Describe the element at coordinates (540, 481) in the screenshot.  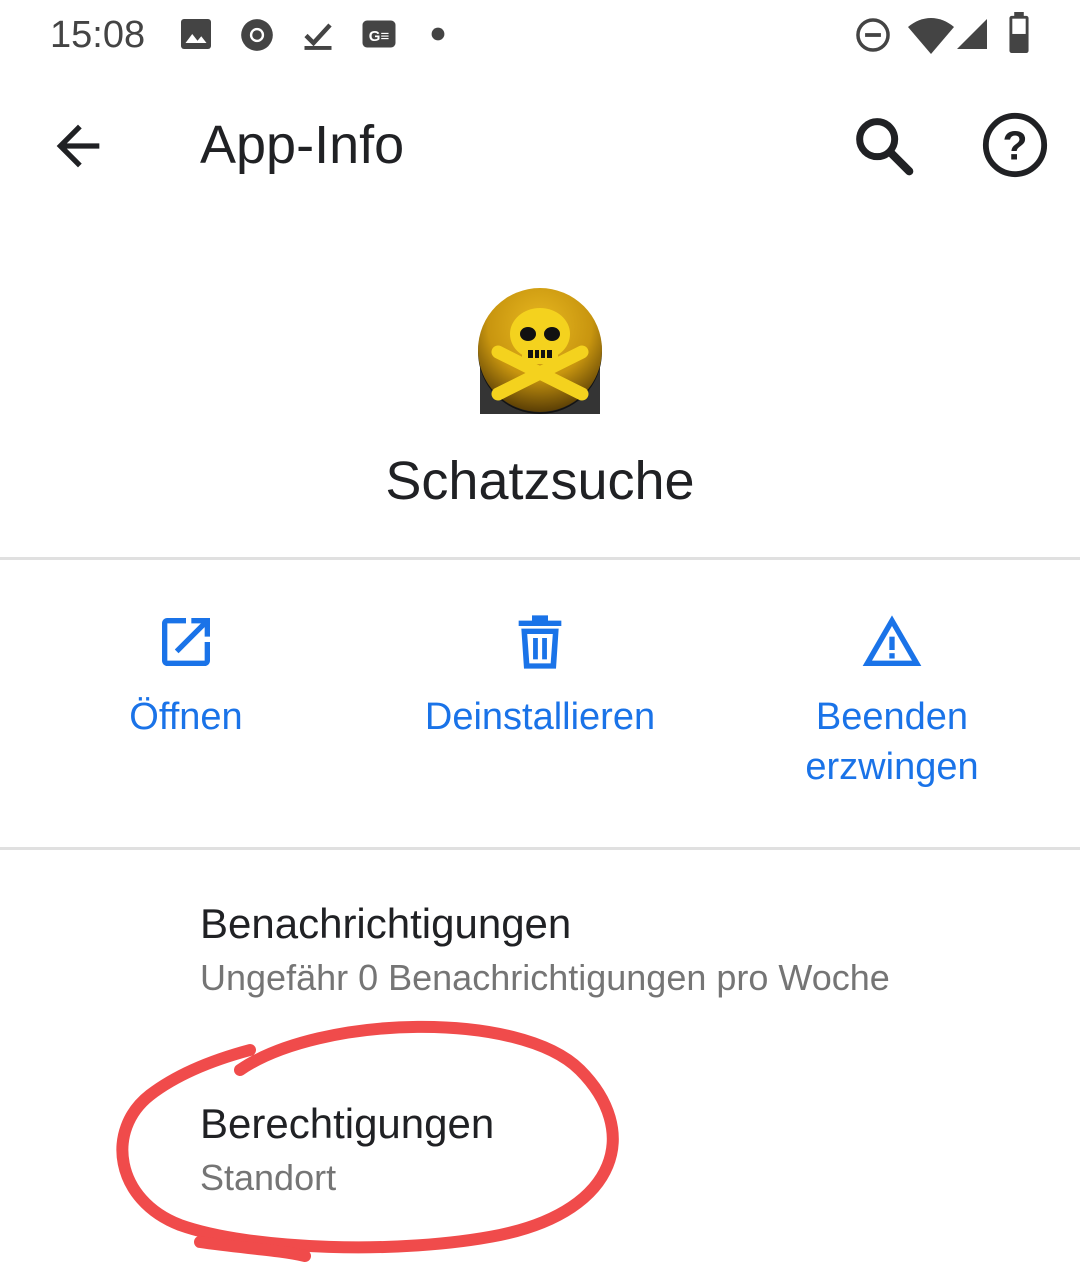
I see `app-name: Schatzsuche` at that location.